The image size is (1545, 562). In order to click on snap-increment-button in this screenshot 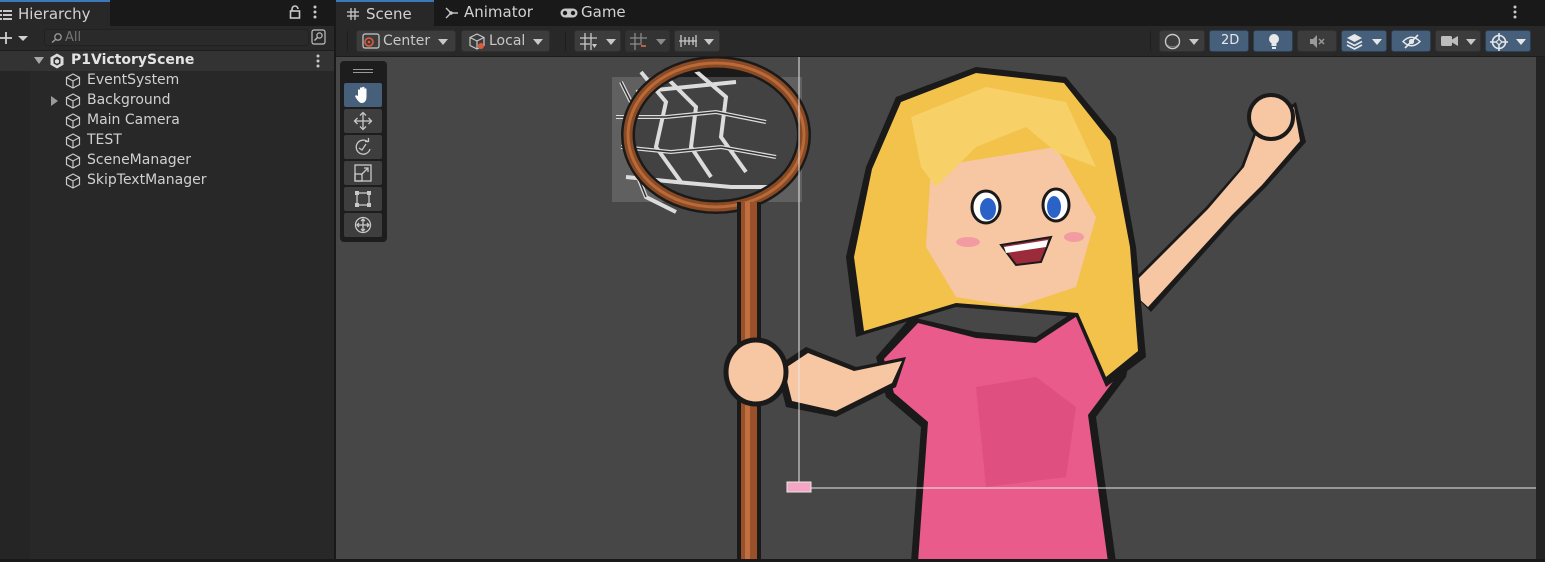, I will do `click(647, 41)`.